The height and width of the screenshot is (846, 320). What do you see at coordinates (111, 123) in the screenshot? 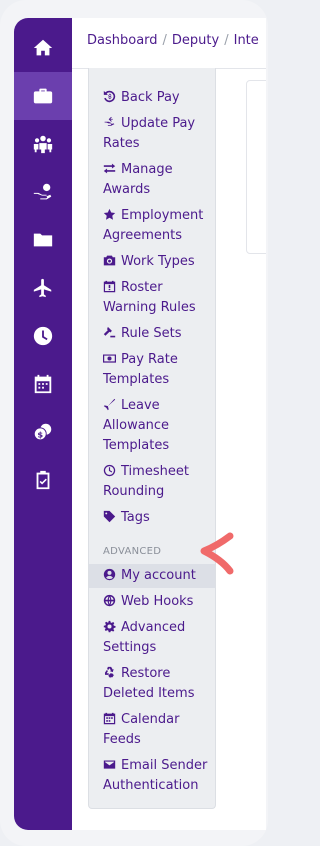
I see `update-pay-icon` at bounding box center [111, 123].